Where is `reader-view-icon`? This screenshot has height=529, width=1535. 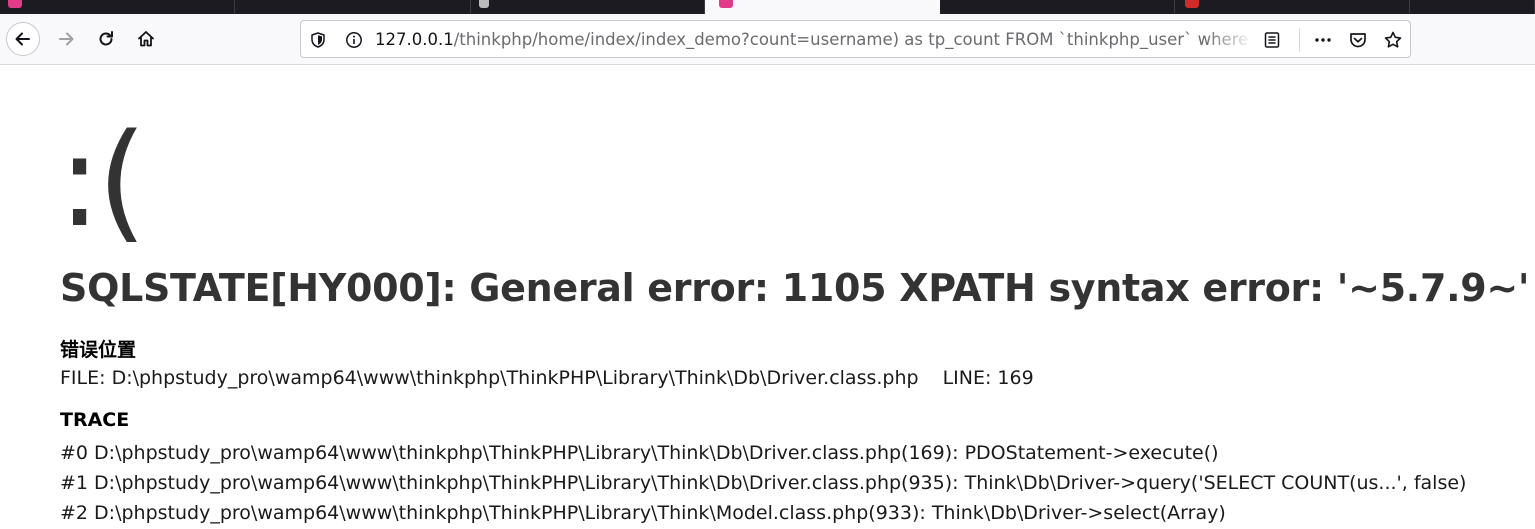
reader-view-icon is located at coordinates (1272, 40).